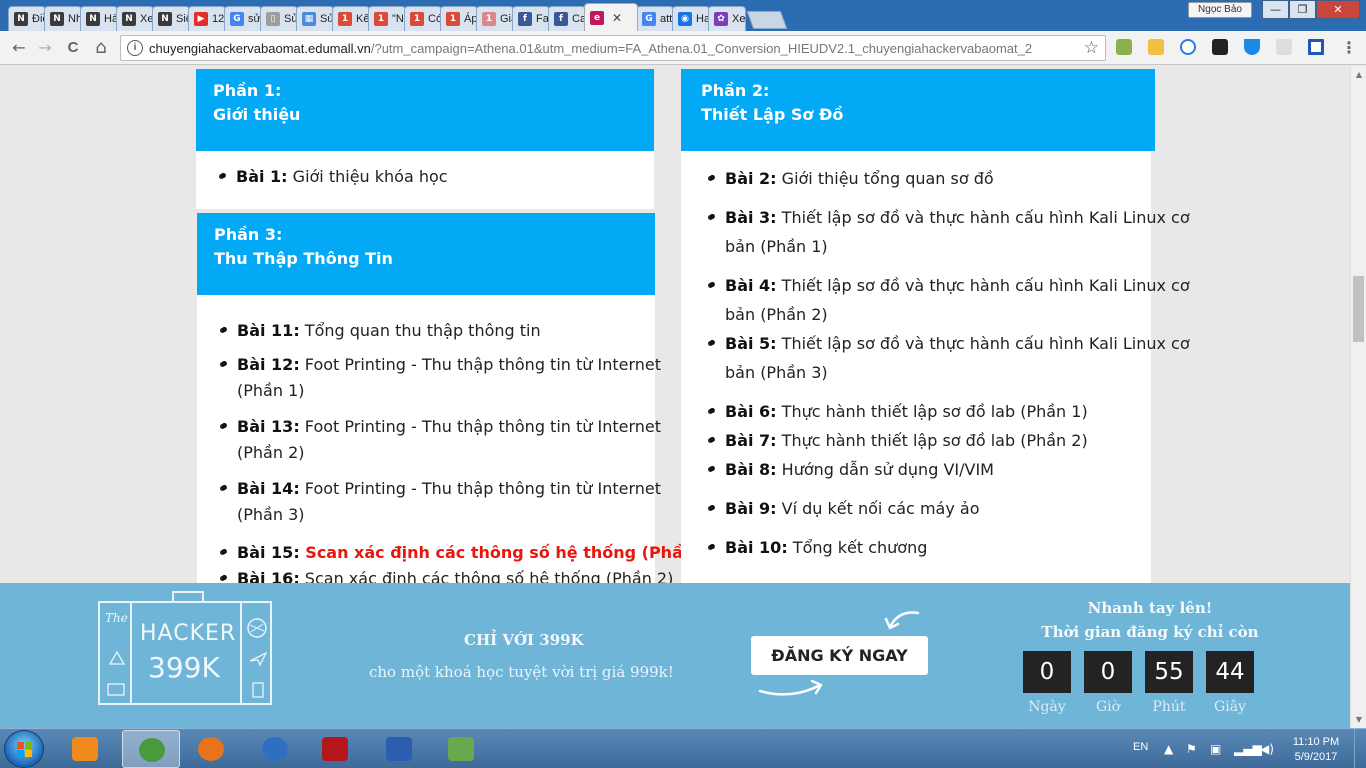  What do you see at coordinates (817, 547) in the screenshot?
I see `lesson-item: Bài 10: Tổng kết chương` at bounding box center [817, 547].